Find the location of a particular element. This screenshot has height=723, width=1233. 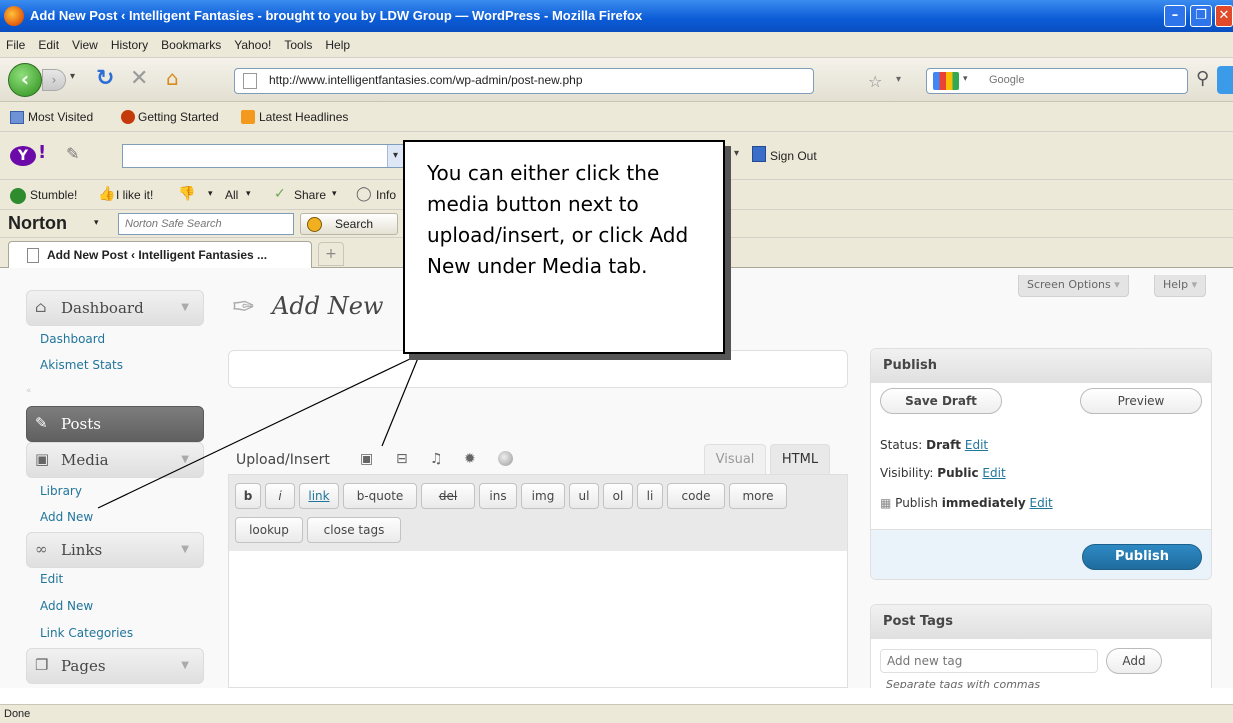

bookmark-star-icon: ☆ is located at coordinates (875, 81).